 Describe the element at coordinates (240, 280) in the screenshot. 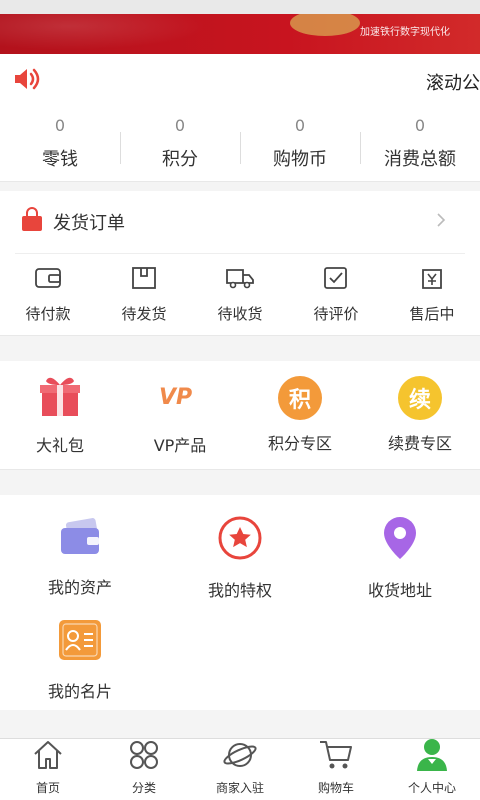

I see `truck-icon` at that location.